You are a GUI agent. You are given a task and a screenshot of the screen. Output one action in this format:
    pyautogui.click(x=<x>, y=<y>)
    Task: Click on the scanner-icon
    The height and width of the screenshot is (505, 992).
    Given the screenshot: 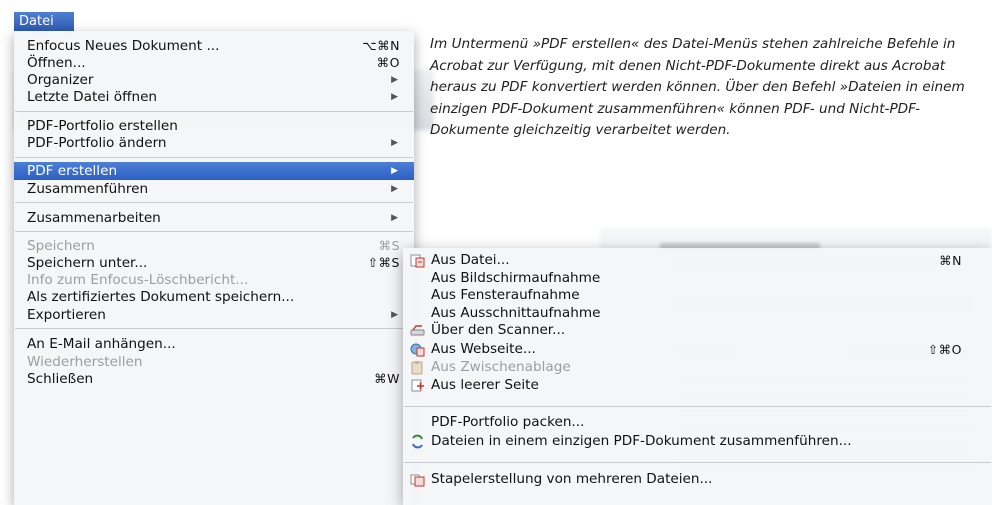 What is the action you would take?
    pyautogui.click(x=417, y=330)
    